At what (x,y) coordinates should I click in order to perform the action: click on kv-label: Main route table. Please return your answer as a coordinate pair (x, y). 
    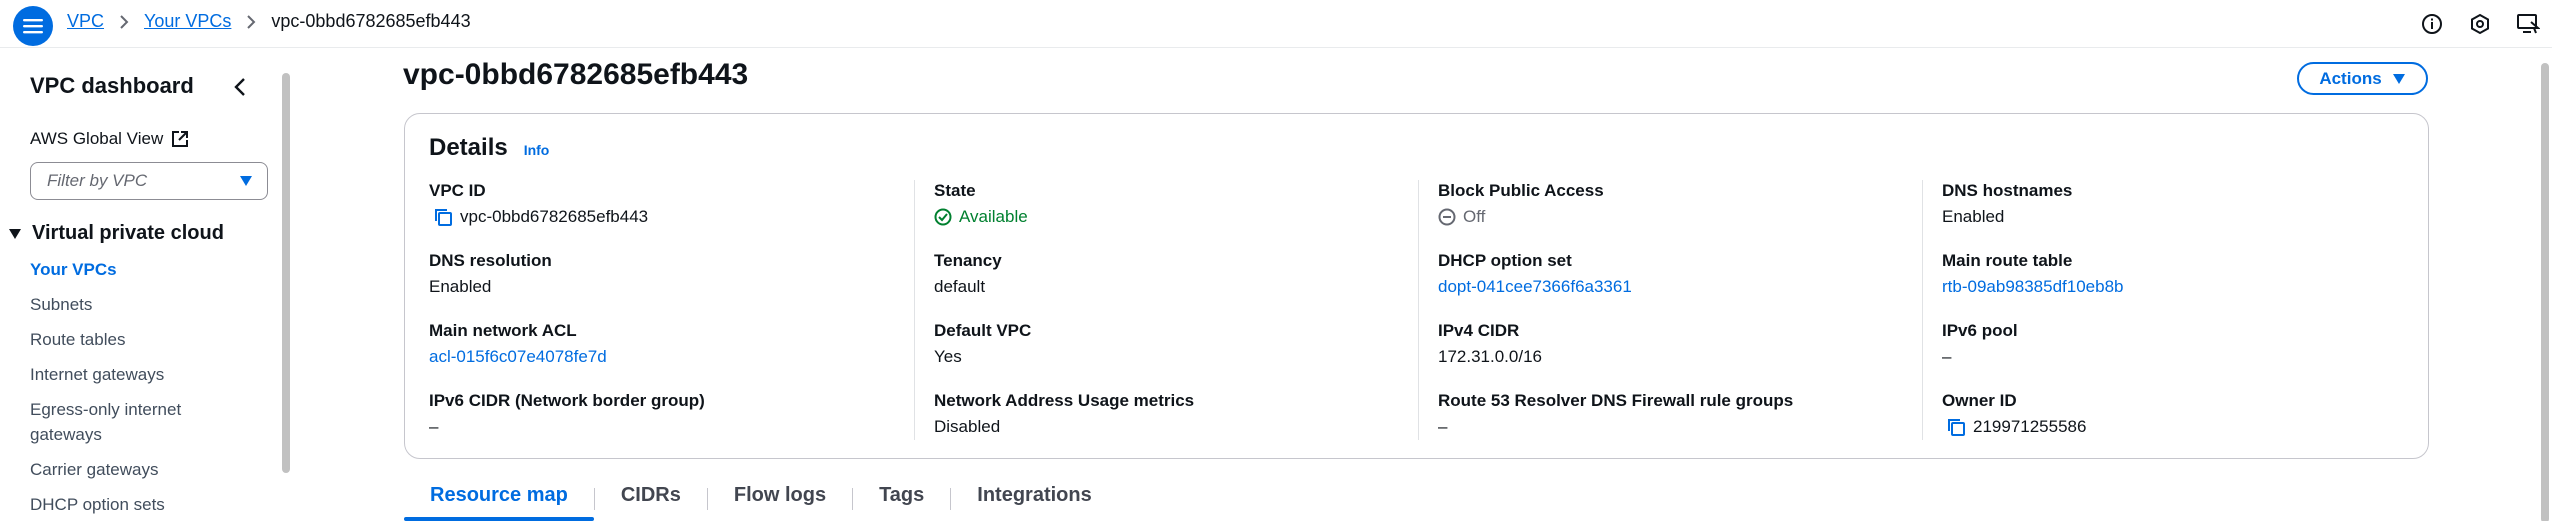
    Looking at the image, I should click on (2007, 260).